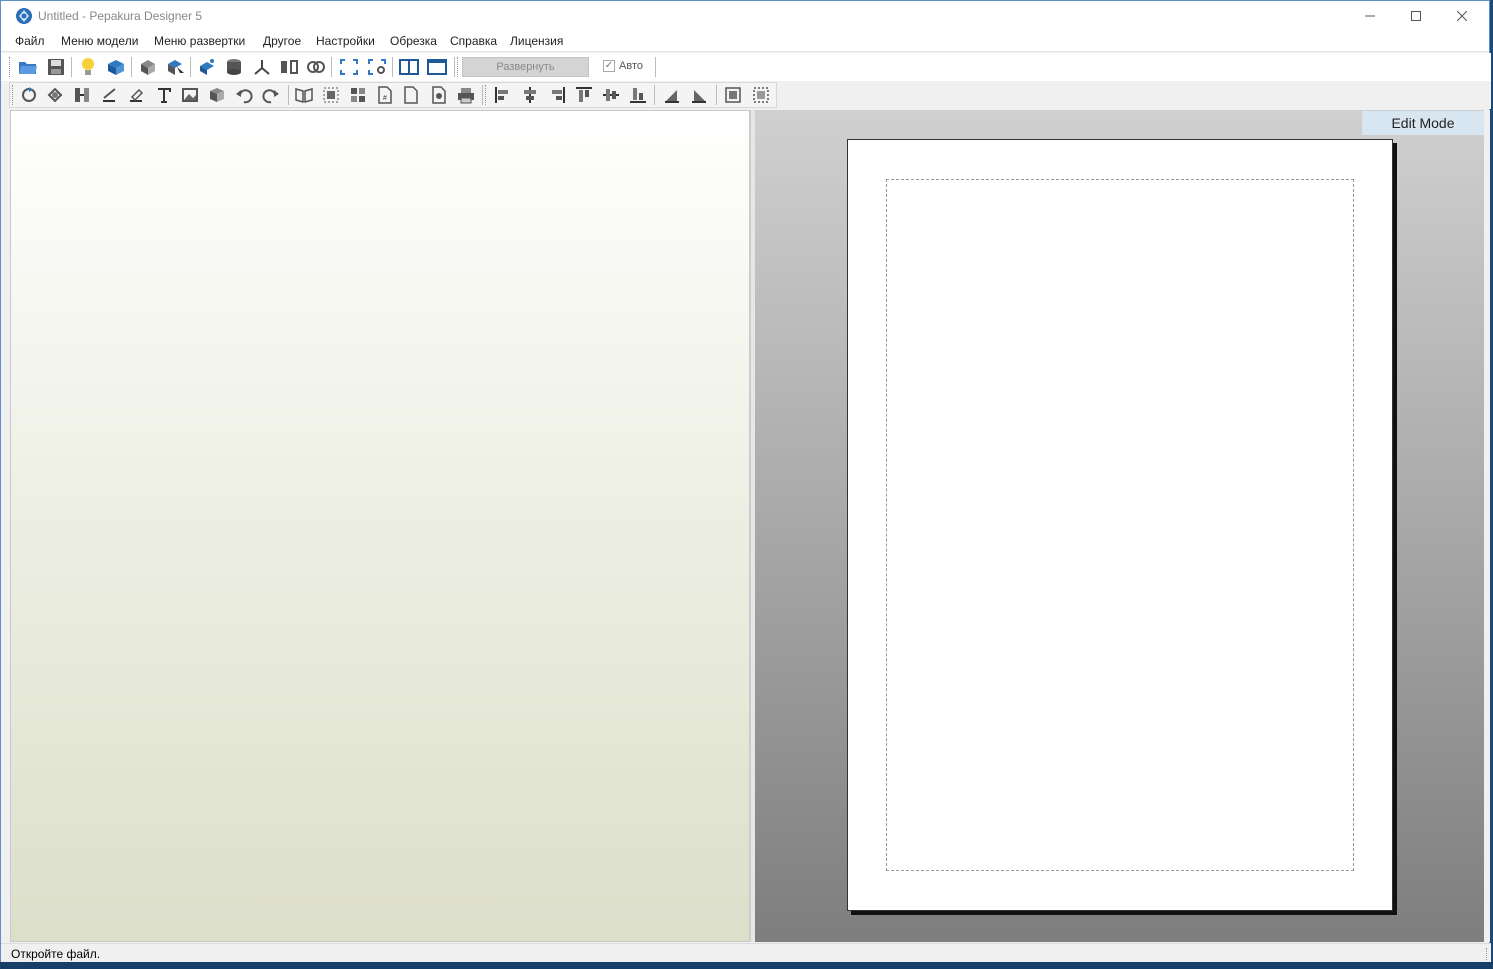 The width and height of the screenshot is (1493, 969). What do you see at coordinates (409, 67) in the screenshot?
I see `two-pane-icon` at bounding box center [409, 67].